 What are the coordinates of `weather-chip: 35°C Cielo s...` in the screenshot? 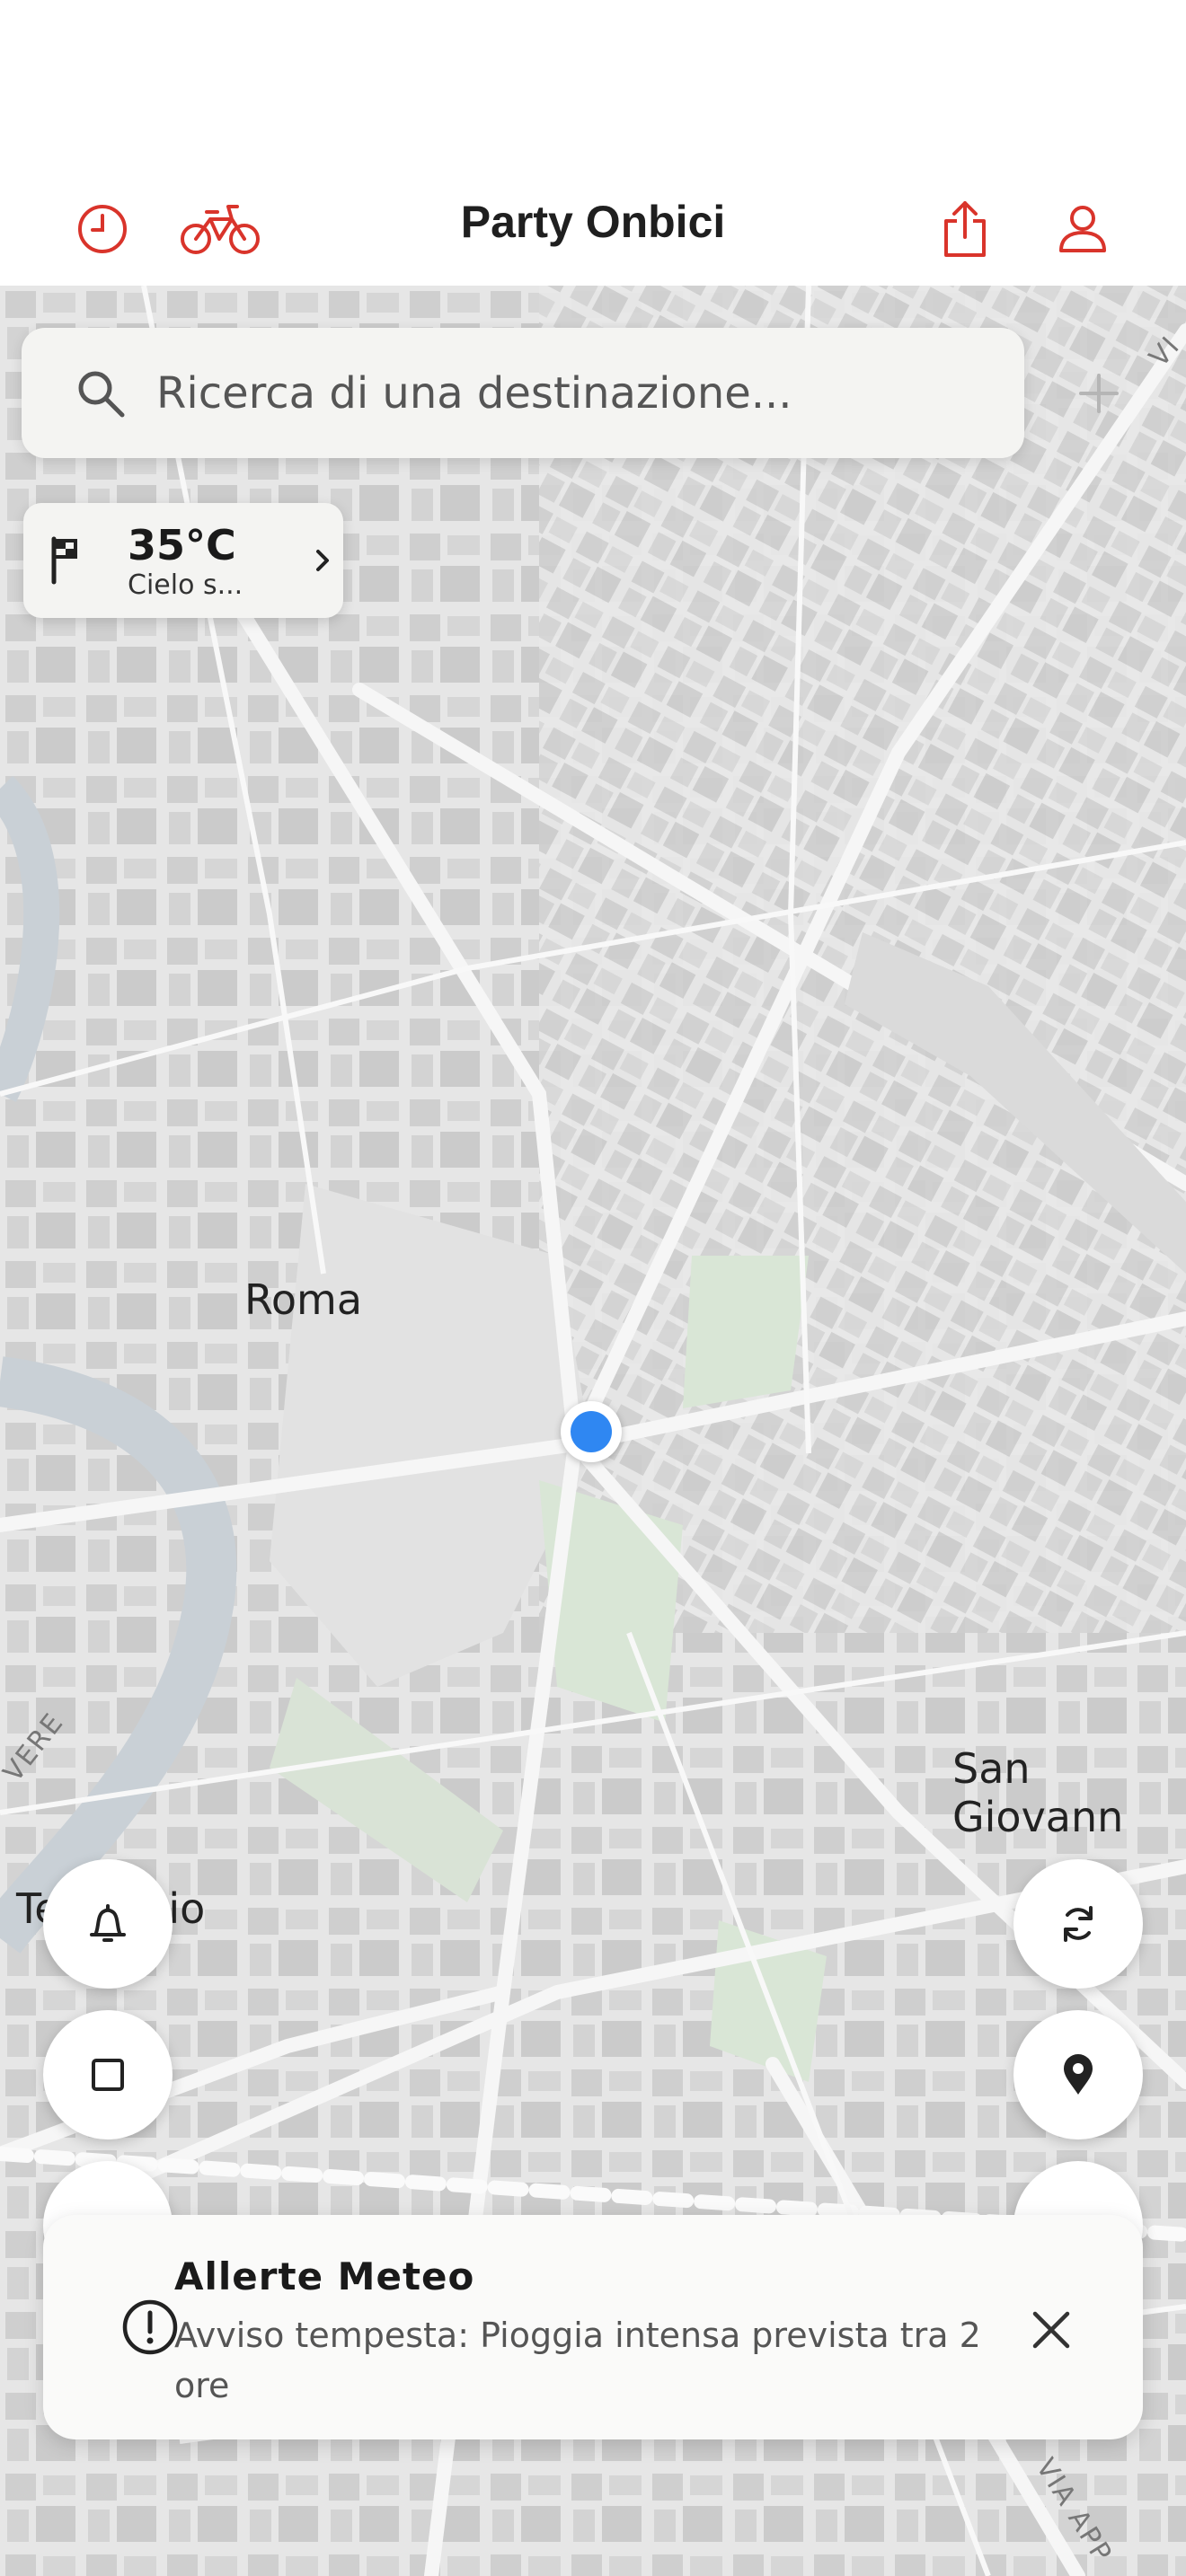 It's located at (183, 560).